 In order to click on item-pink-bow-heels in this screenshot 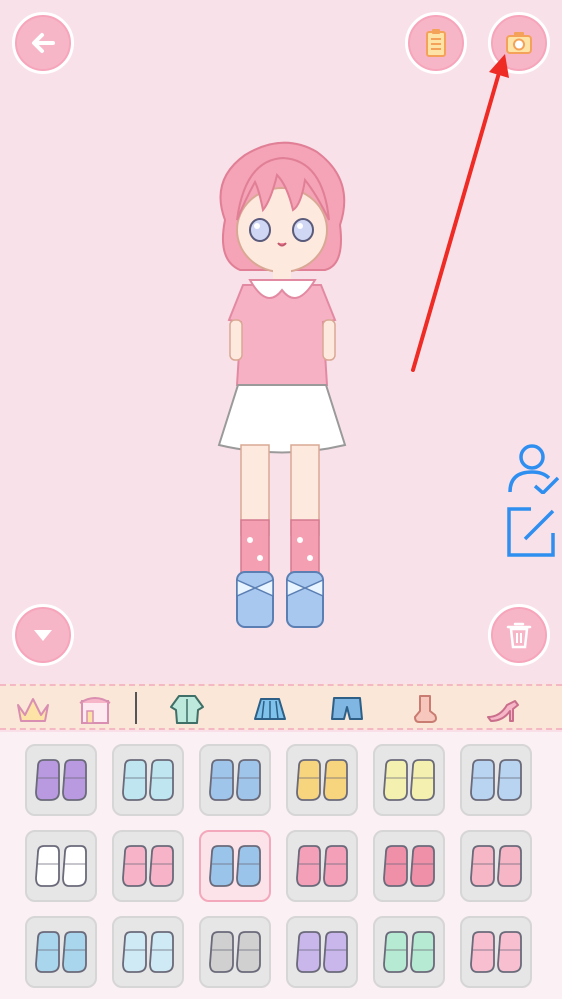, I will do `click(322, 866)`.